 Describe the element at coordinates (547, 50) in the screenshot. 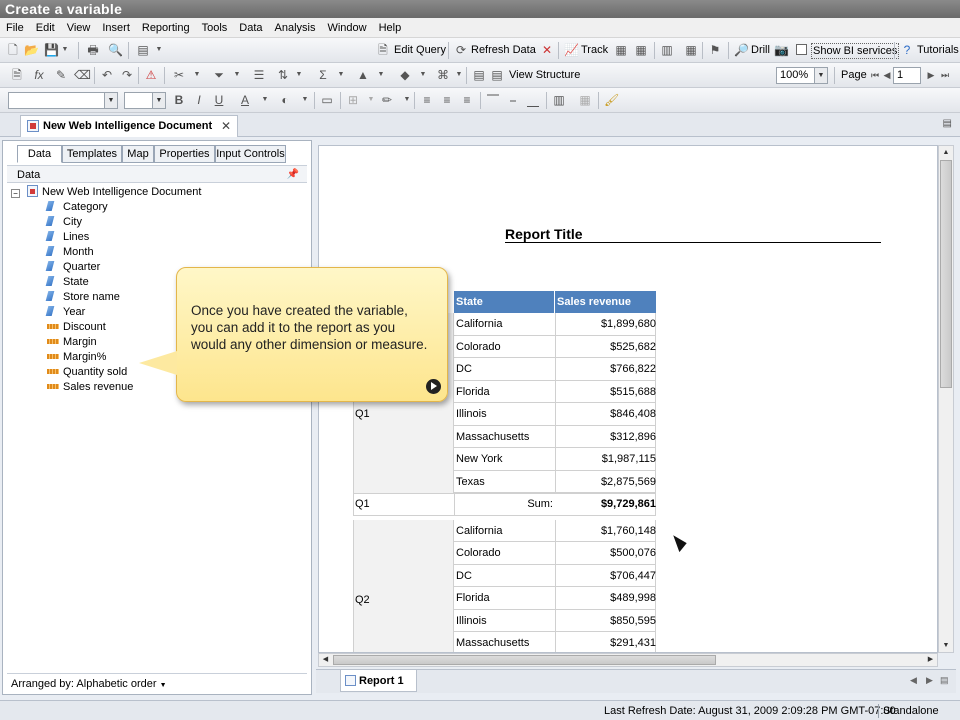

I see `purge-icon: ✕` at that location.